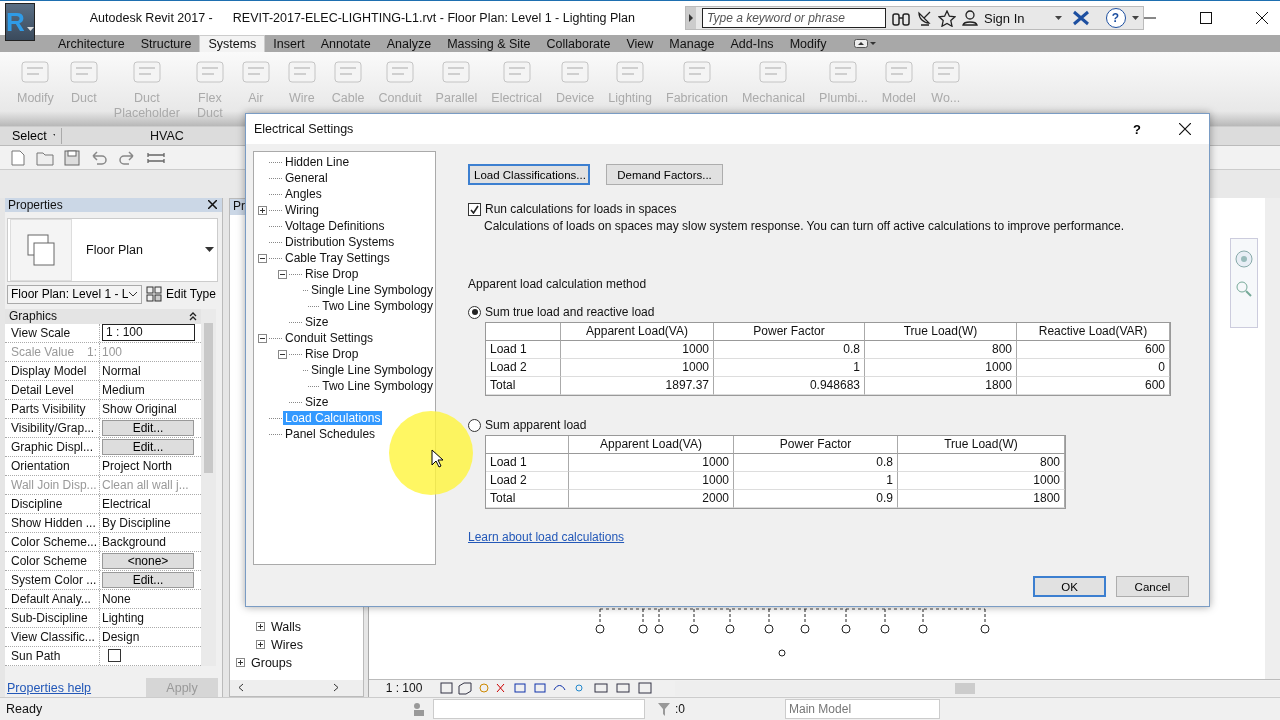 This screenshot has width=1280, height=720. Describe the element at coordinates (808, 43) in the screenshot. I see `ribbon-tab: Modify` at that location.